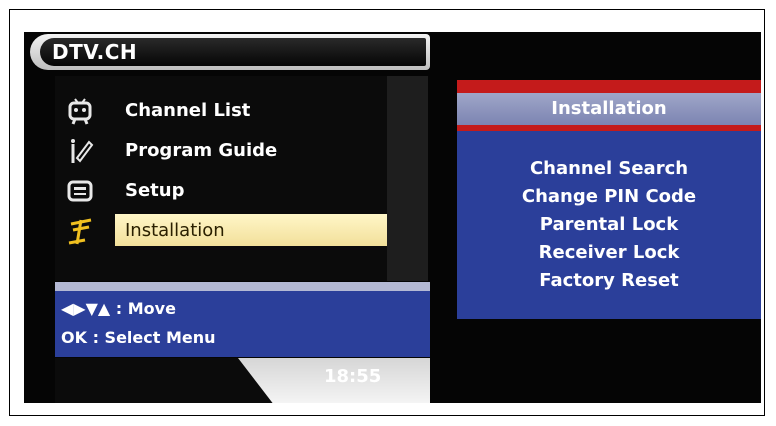 The height and width of the screenshot is (426, 776). I want to click on header-bar: DTV.CH, so click(230, 52).